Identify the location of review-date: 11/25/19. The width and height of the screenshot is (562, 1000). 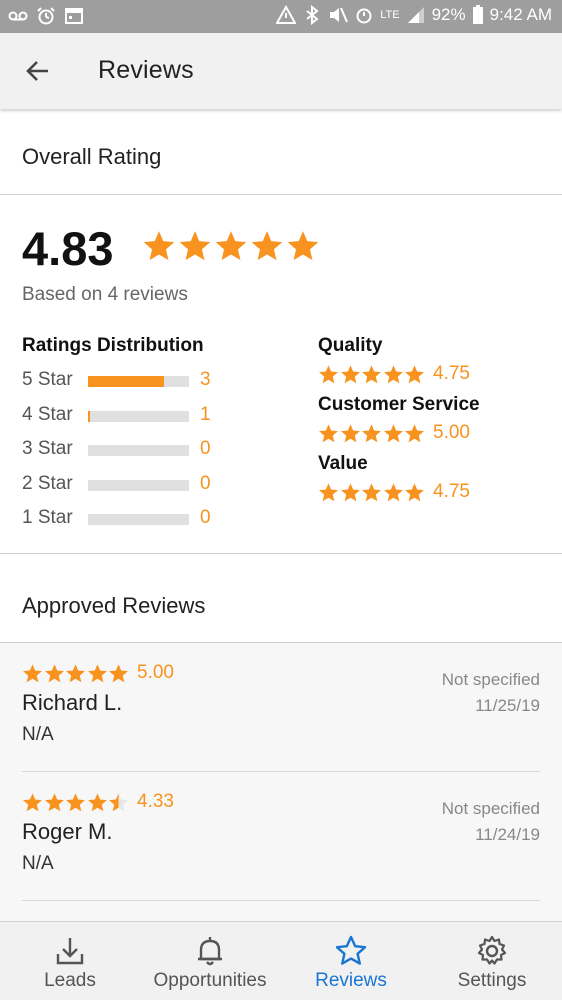
(507, 705).